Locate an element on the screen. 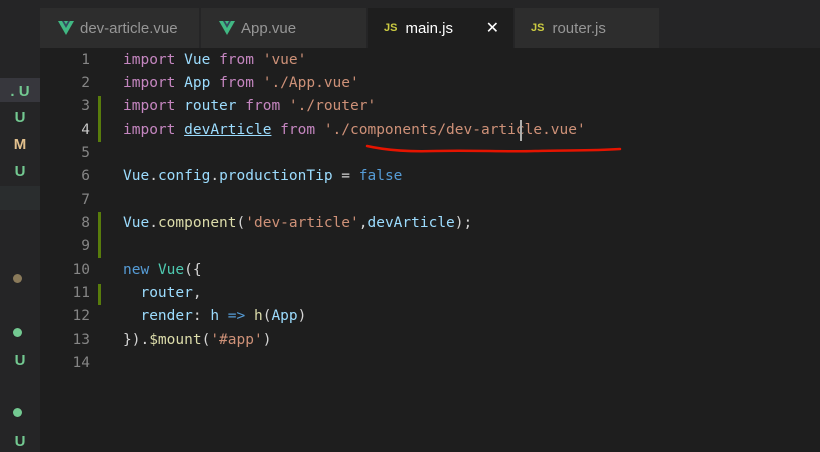 Image resolution: width=820 pixels, height=452 pixels. tab-dev-article-vue: dev-article.vue is located at coordinates (120, 28).